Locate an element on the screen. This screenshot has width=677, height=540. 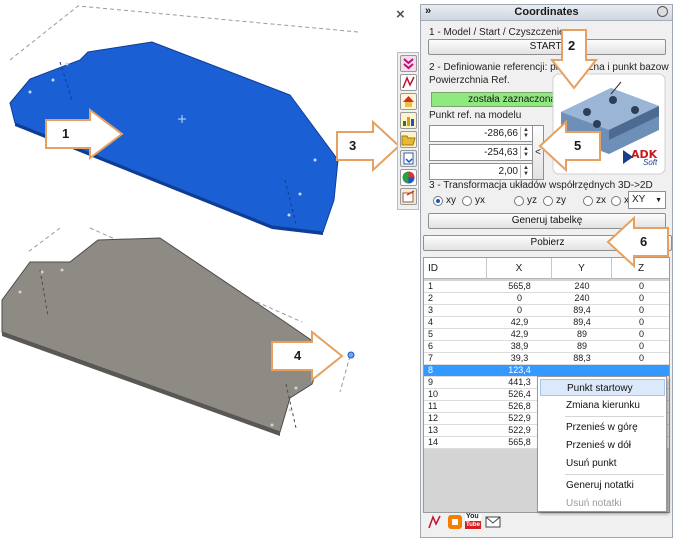
col-y: Y is located at coordinates (582, 268).